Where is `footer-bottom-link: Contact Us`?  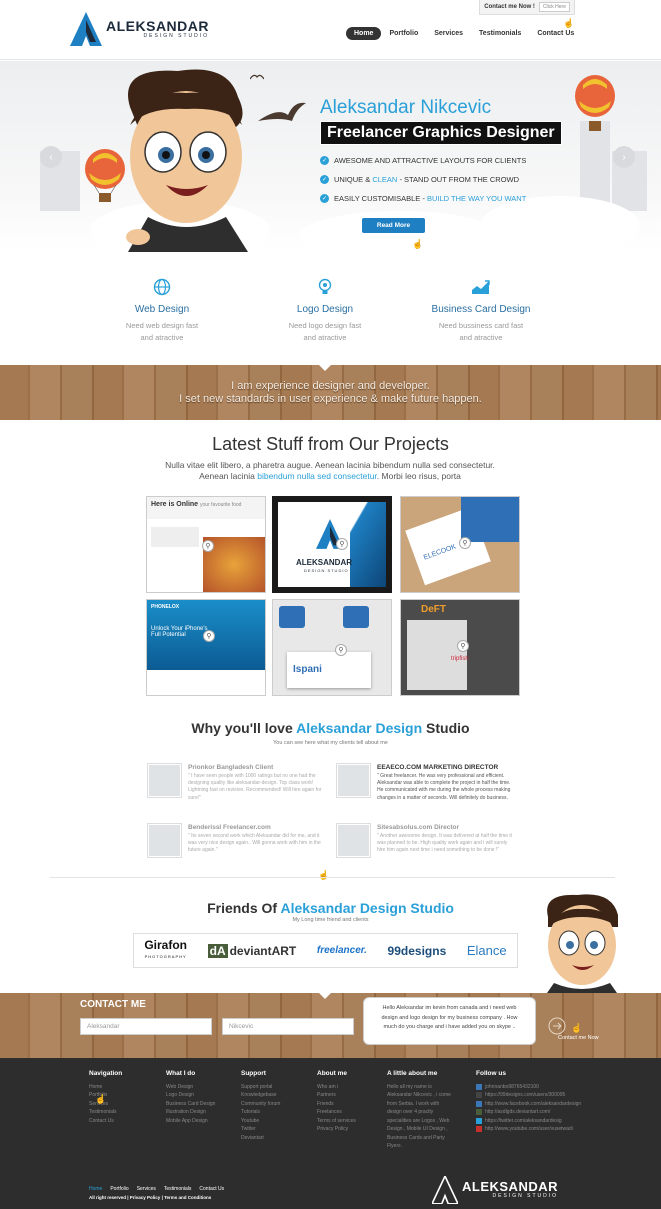
footer-bottom-link: Contact Us is located at coordinates (211, 1189).